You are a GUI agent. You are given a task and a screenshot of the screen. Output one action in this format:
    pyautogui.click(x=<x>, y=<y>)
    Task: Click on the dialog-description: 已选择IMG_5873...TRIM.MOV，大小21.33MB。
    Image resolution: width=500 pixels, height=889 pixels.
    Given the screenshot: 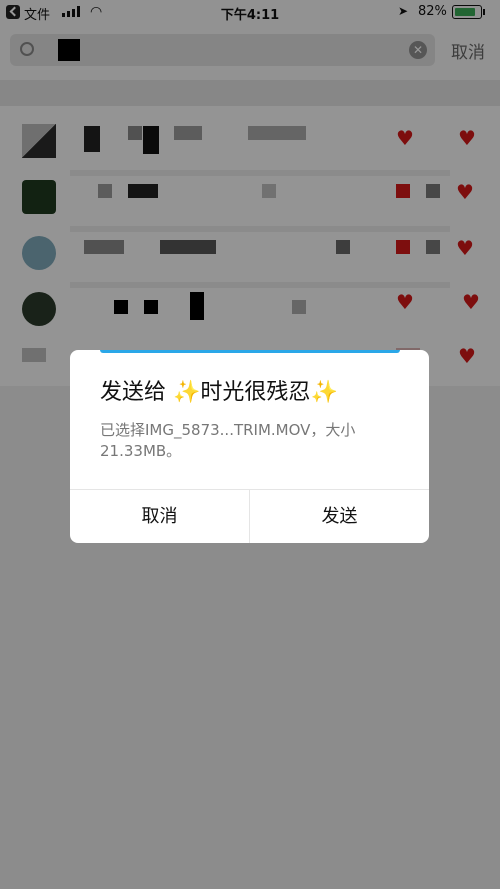 What is the action you would take?
    pyautogui.click(x=228, y=440)
    